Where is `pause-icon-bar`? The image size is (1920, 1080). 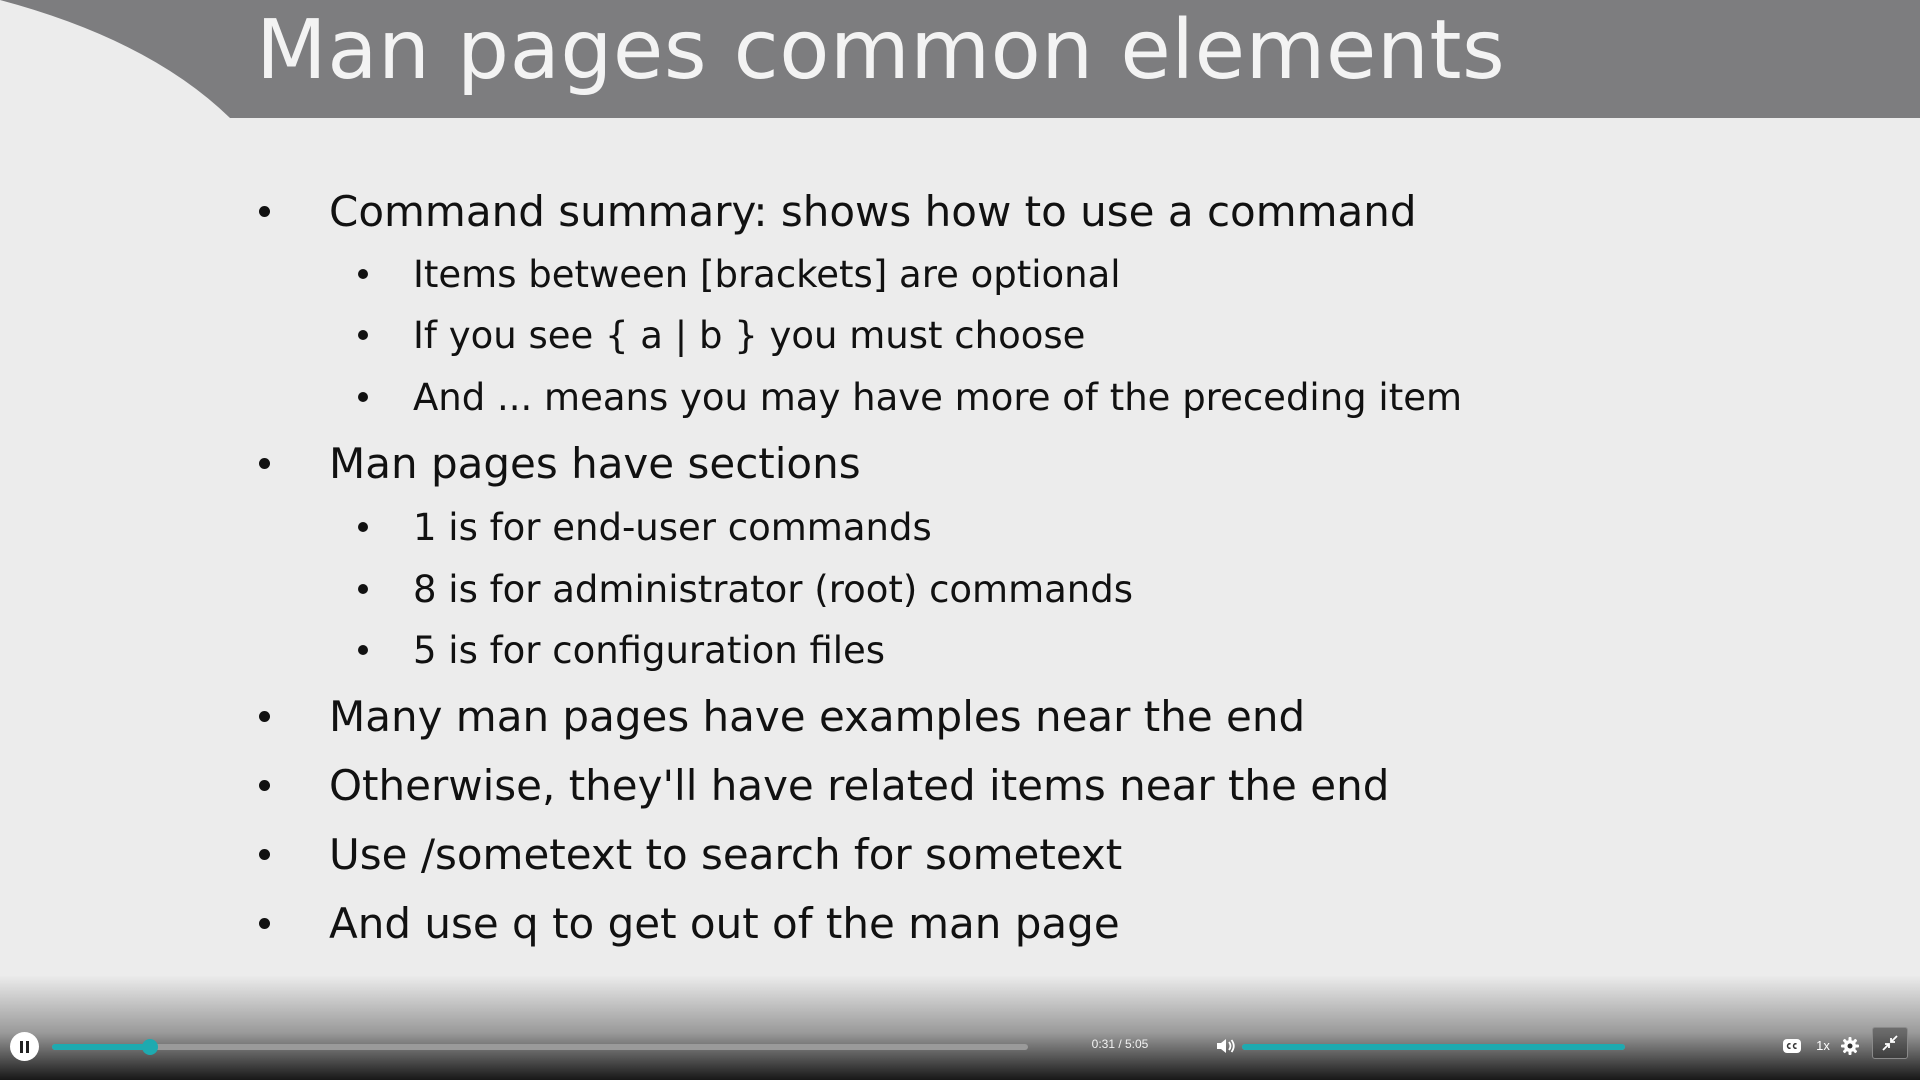
pause-icon-bar is located at coordinates (27, 1046).